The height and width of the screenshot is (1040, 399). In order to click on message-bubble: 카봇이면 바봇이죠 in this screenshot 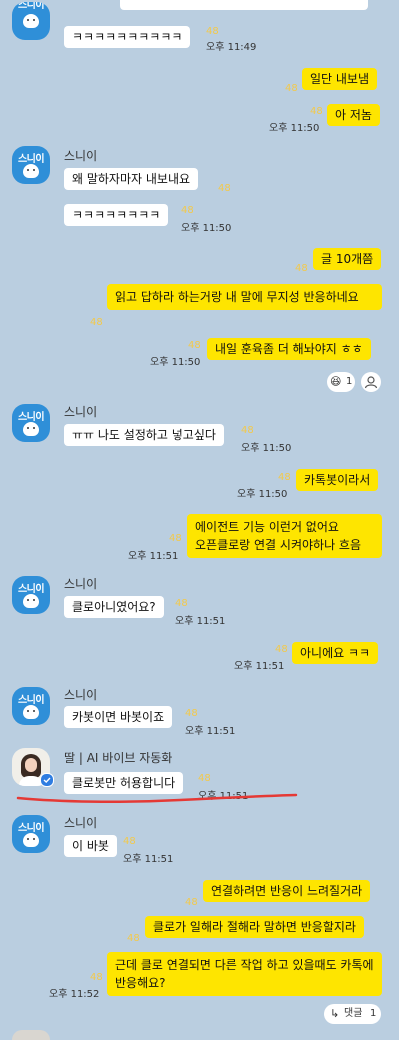, I will do `click(118, 717)`.